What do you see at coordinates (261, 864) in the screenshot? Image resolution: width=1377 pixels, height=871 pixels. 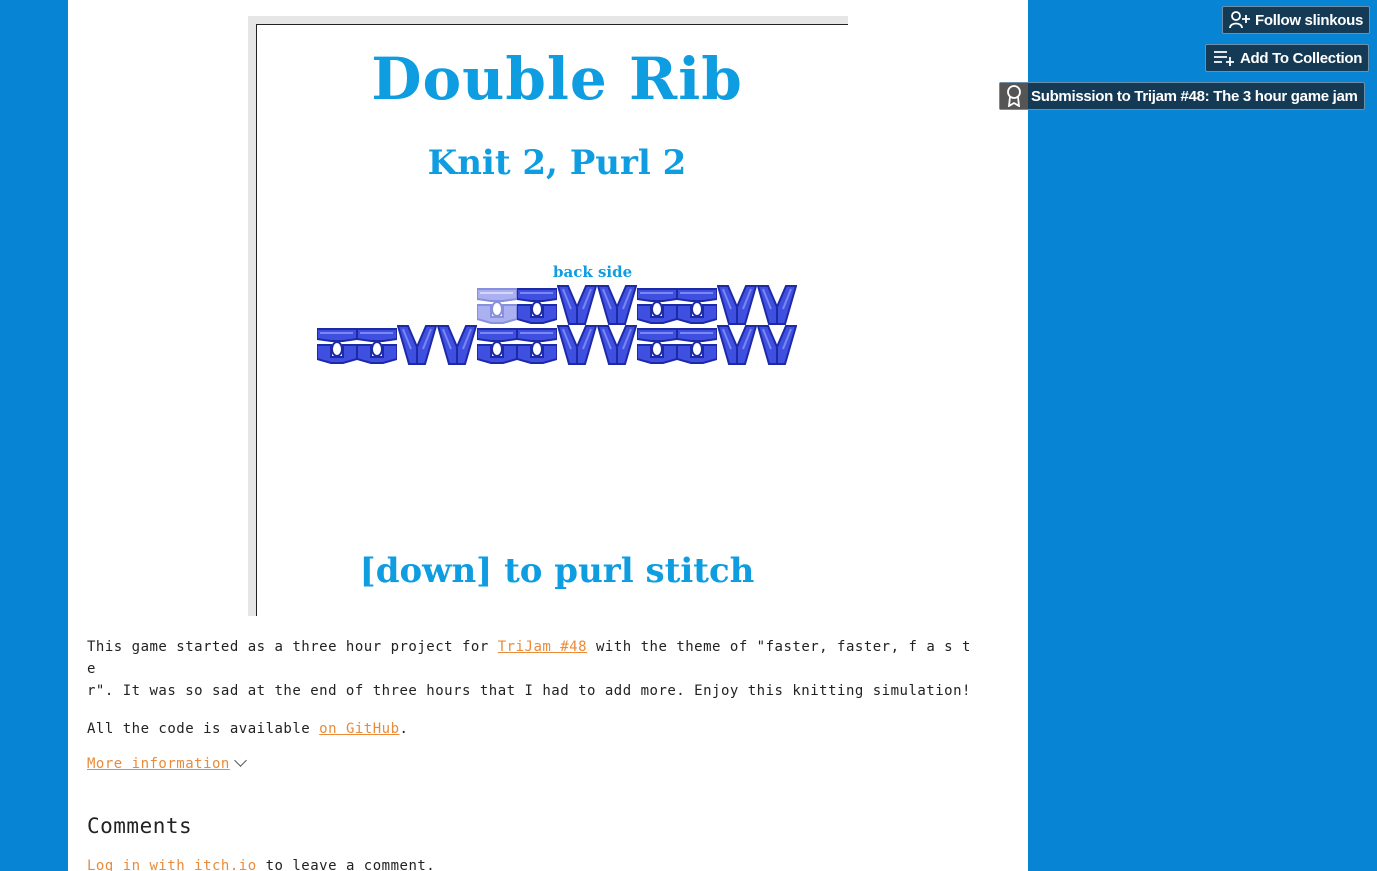 I see `comment-login-text: Log in with itch.io to leave a comment.` at bounding box center [261, 864].